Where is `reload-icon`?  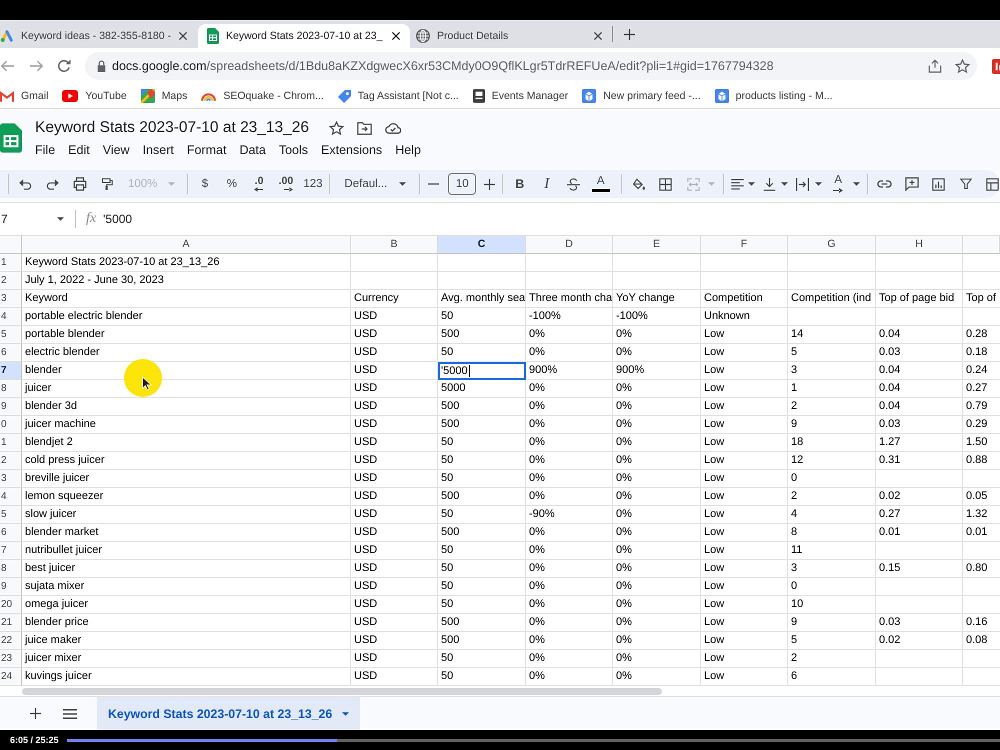 reload-icon is located at coordinates (64, 66).